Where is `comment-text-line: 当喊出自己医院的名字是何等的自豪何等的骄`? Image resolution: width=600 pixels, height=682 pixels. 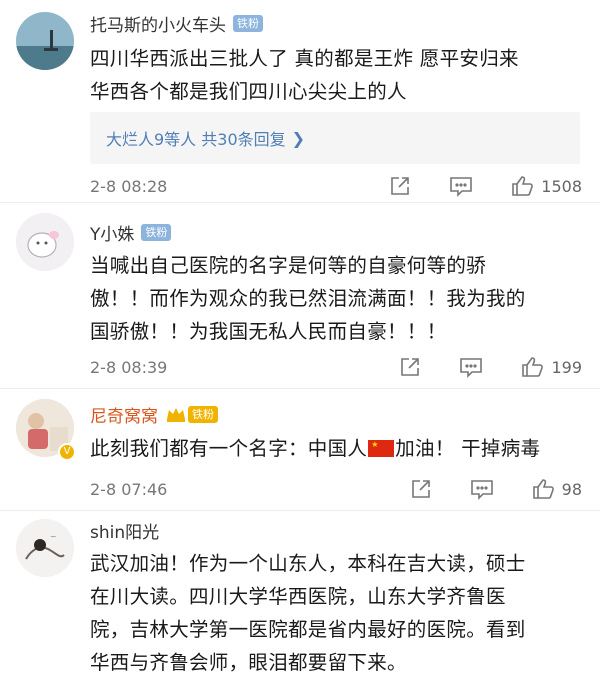 comment-text-line: 当喊出自己医院的名字是何等的自豪何等的骄 is located at coordinates (288, 265).